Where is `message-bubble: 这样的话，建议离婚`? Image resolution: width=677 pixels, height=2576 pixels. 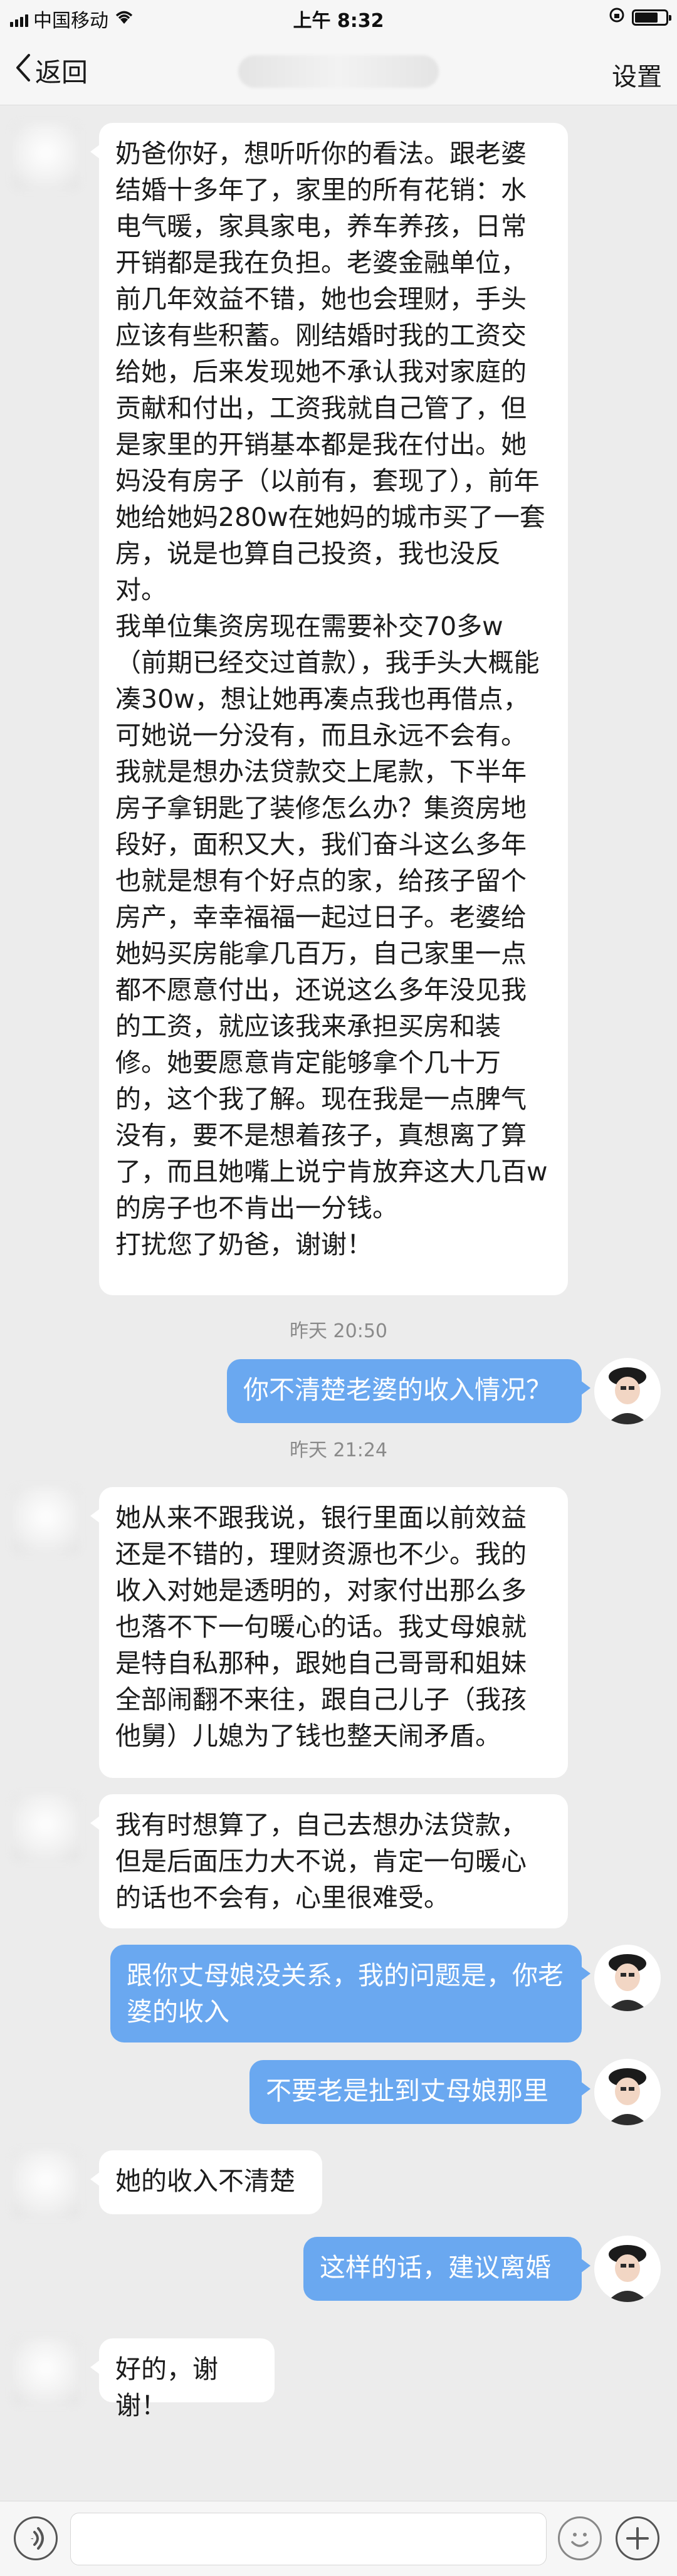 message-bubble: 这样的话，建议离婚 is located at coordinates (446, 2269).